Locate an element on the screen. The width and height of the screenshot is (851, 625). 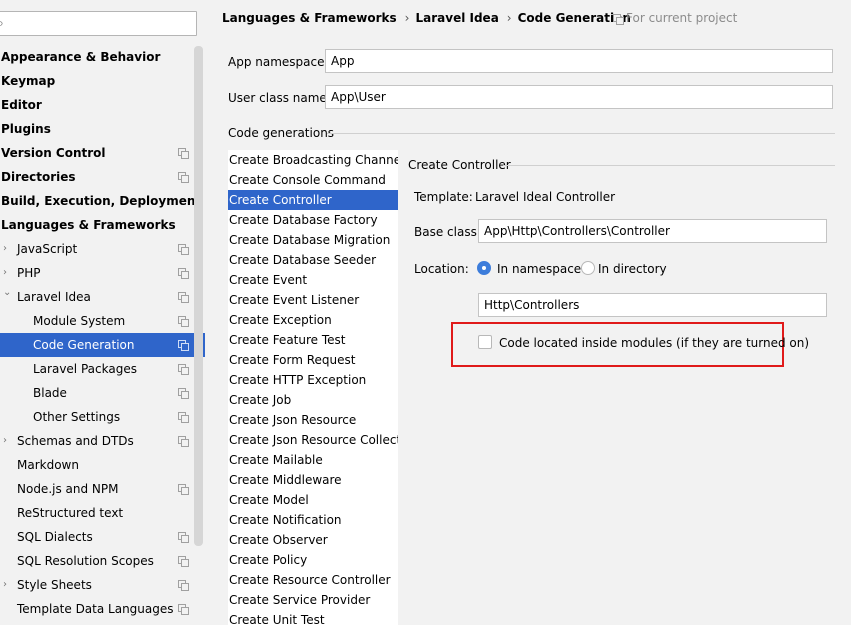
sidebar-item-label: ReStructured text is located at coordinates (70, 513).